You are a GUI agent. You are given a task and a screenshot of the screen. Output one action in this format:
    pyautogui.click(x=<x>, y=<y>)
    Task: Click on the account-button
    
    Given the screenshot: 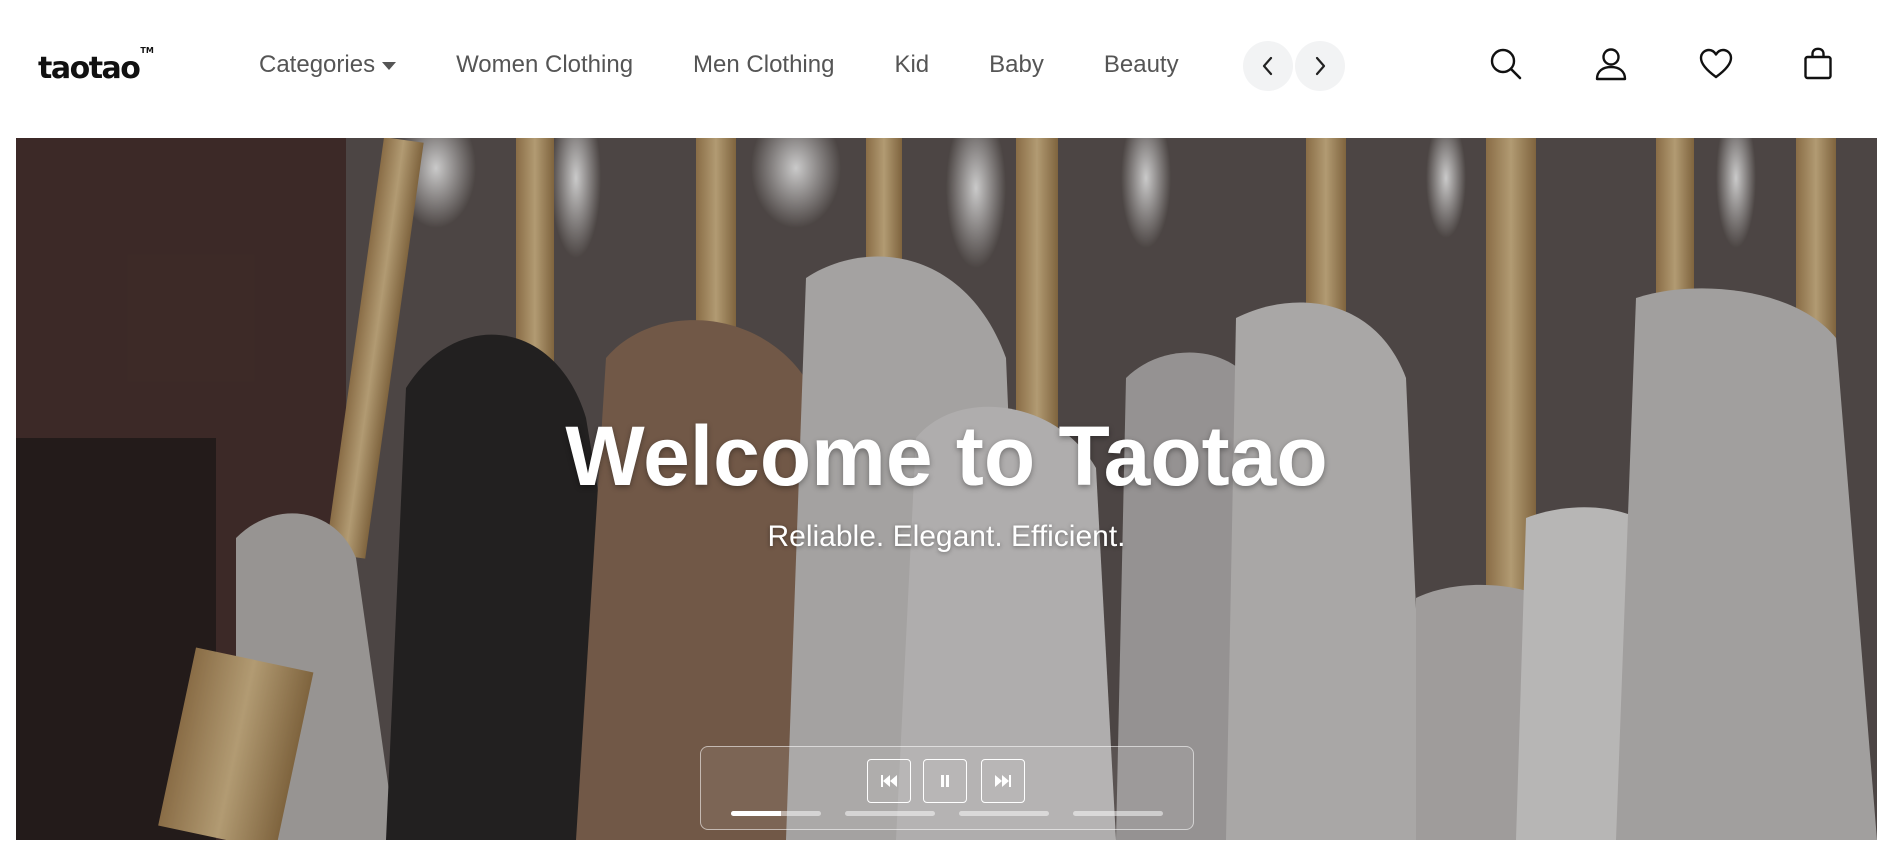 What is the action you would take?
    pyautogui.click(x=1611, y=64)
    